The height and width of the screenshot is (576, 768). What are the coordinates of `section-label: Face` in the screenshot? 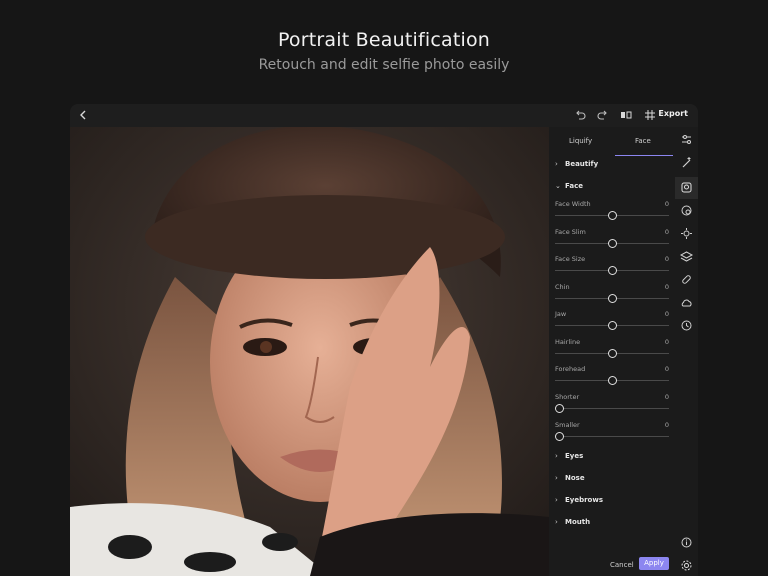 It's located at (574, 186).